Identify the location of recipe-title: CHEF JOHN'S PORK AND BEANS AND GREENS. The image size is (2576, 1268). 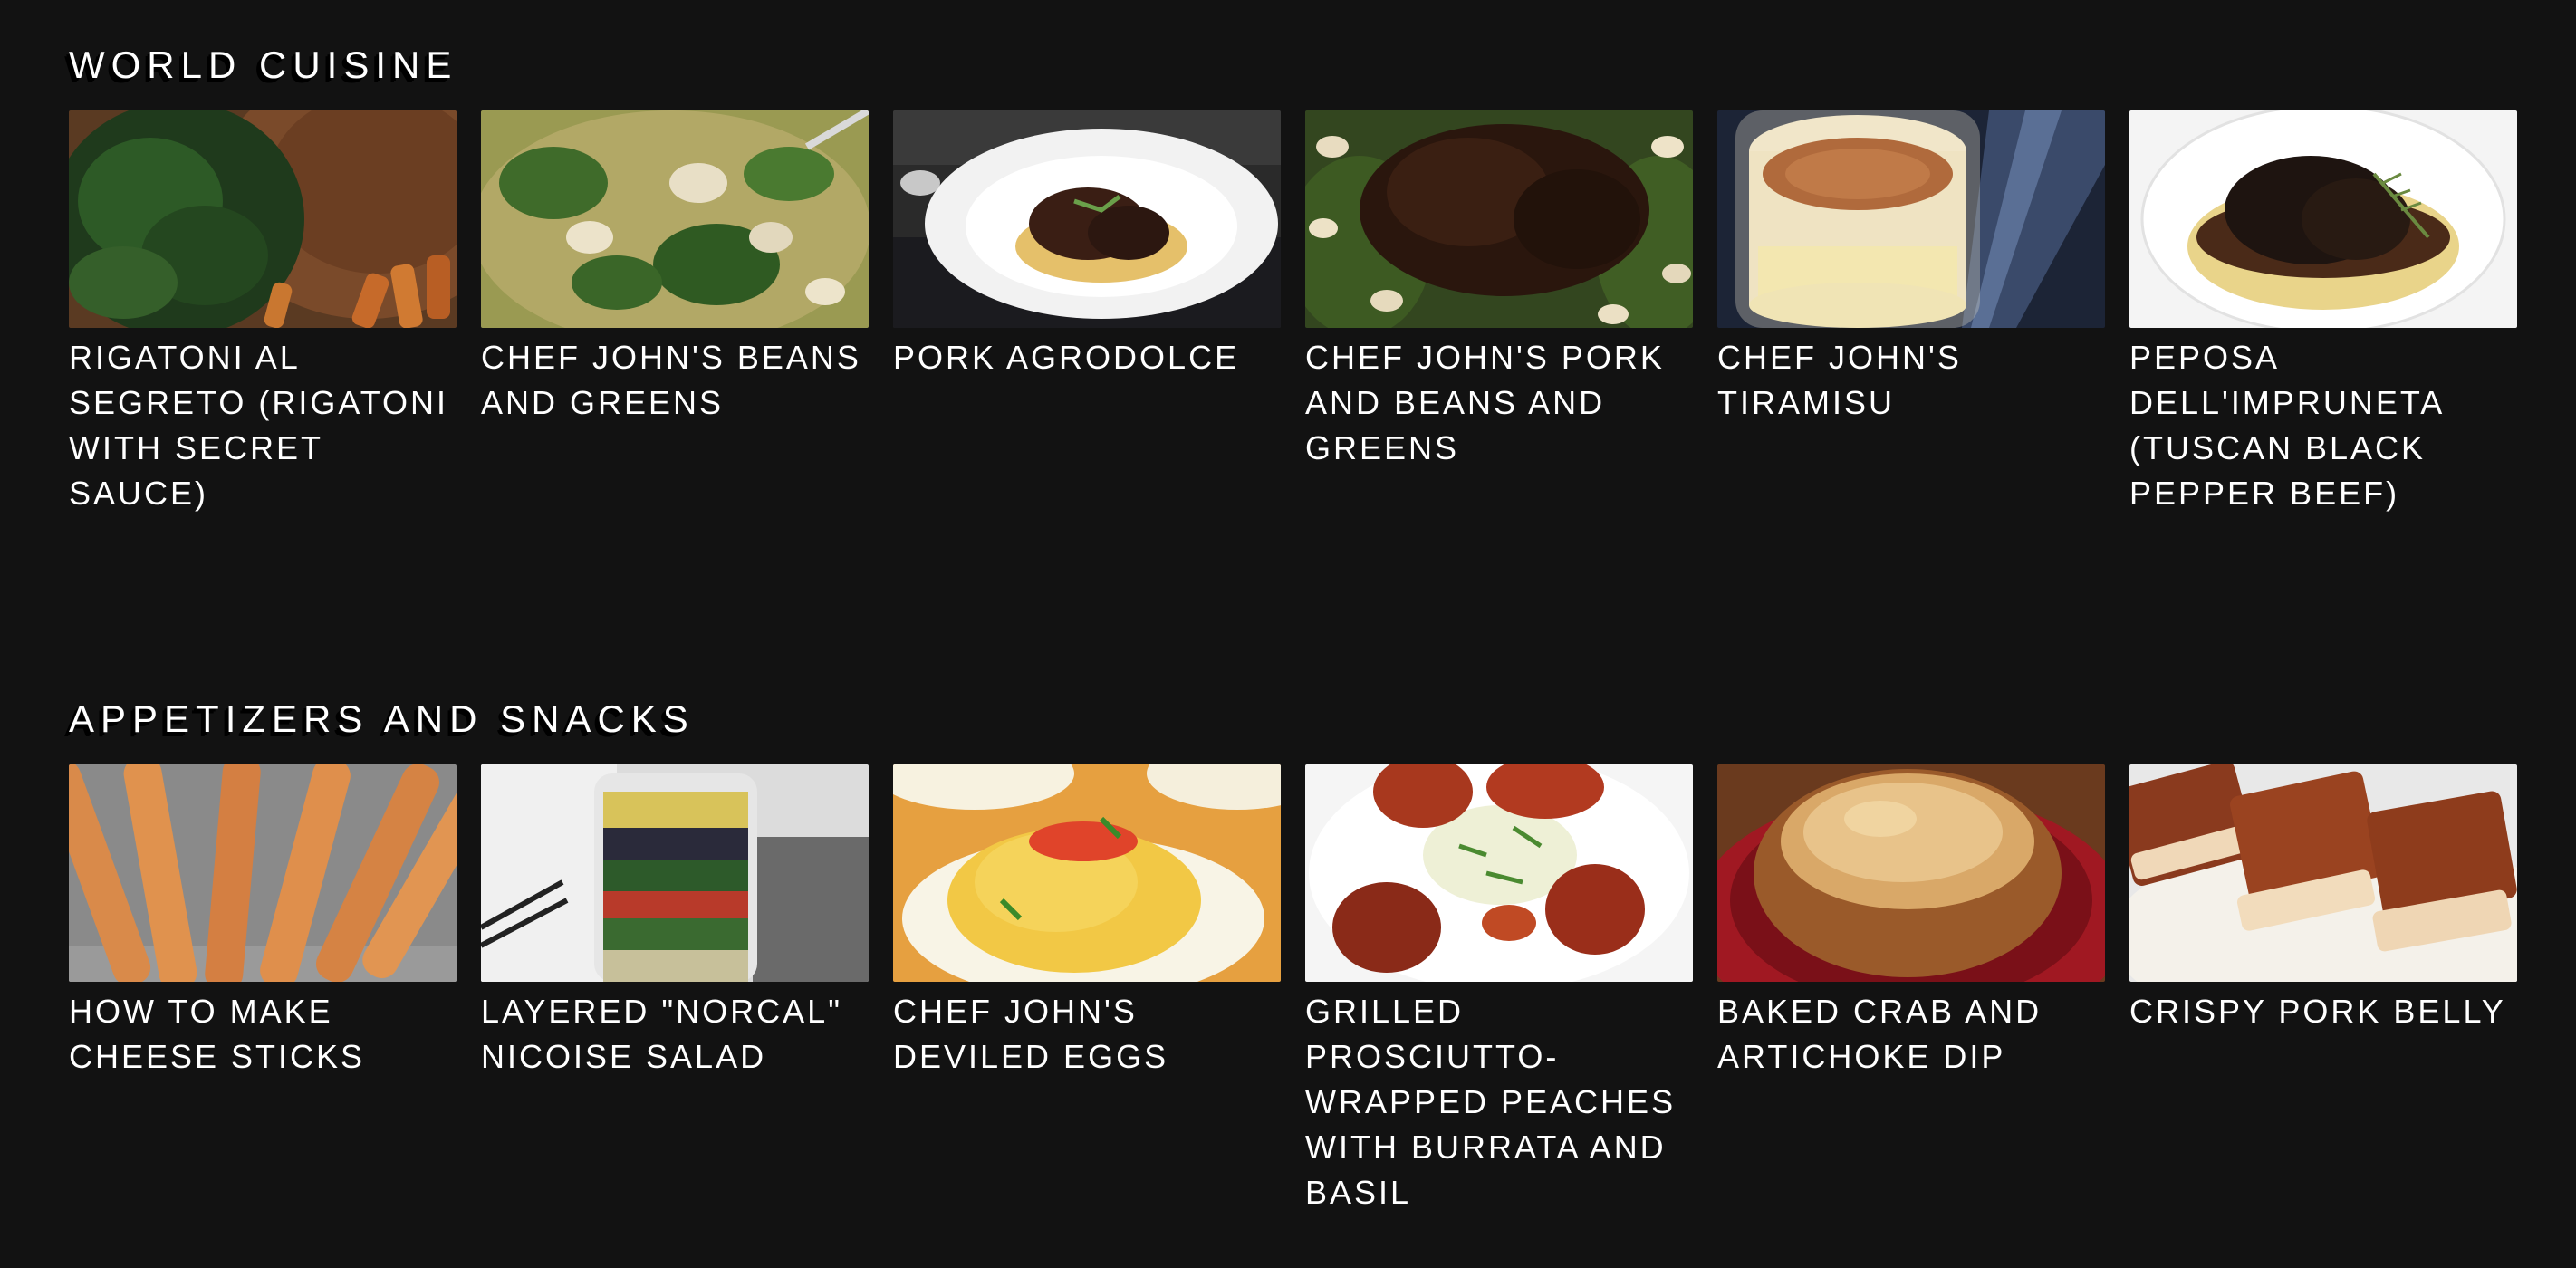
(1499, 403).